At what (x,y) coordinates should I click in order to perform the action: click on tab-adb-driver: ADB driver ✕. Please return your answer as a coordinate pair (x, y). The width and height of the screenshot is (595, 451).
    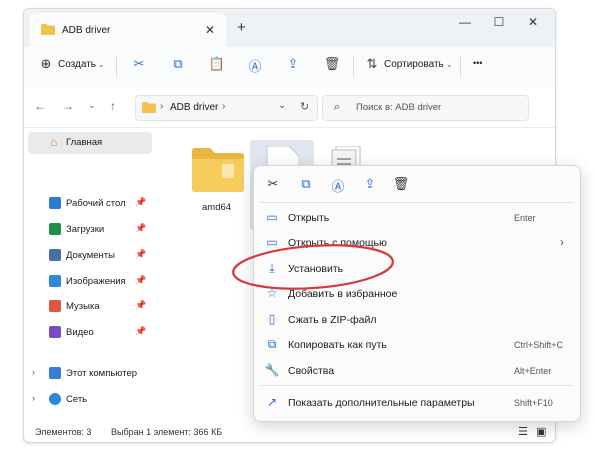
    Looking at the image, I should click on (128, 30).